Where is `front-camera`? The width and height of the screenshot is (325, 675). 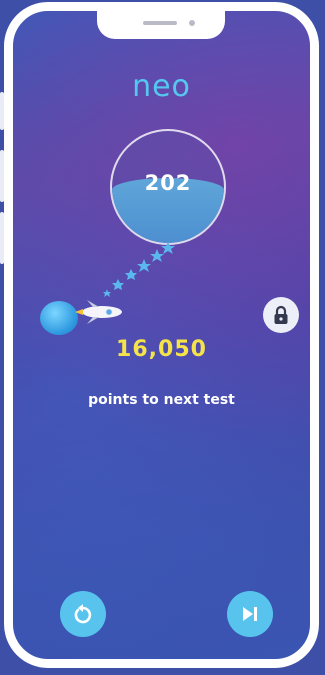 front-camera is located at coordinates (192, 23).